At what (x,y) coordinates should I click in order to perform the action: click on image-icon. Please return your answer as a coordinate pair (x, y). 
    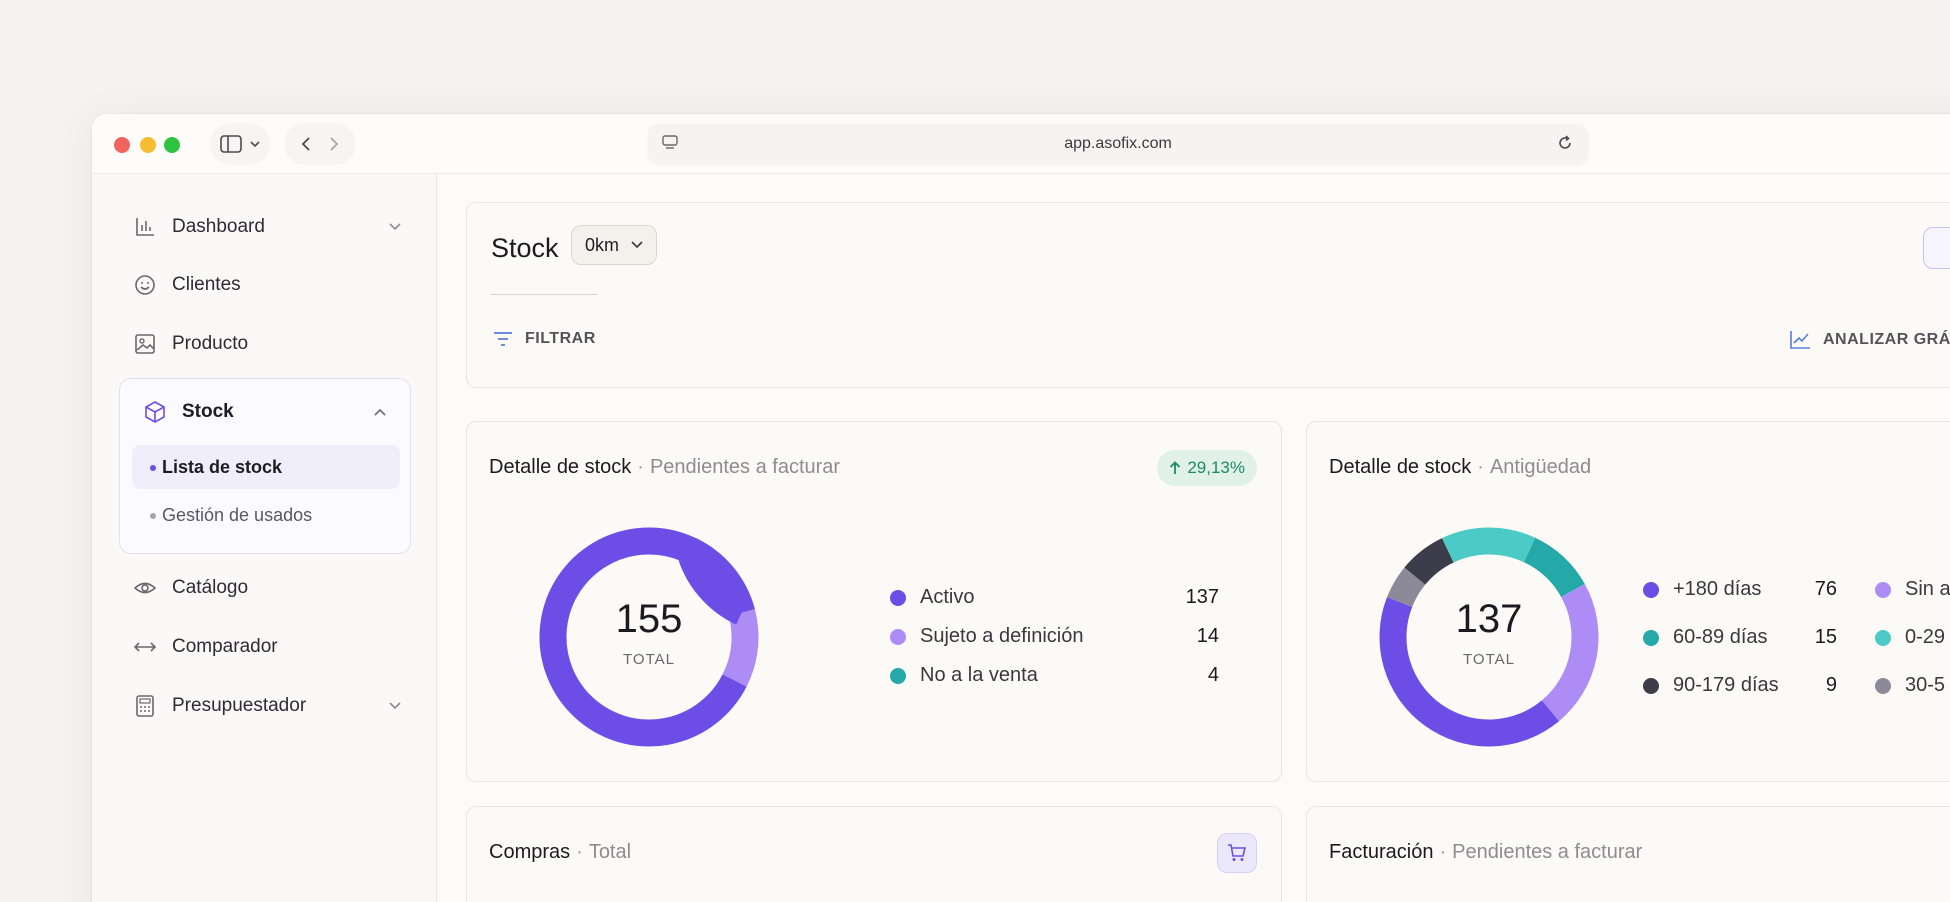
    Looking at the image, I should click on (145, 344).